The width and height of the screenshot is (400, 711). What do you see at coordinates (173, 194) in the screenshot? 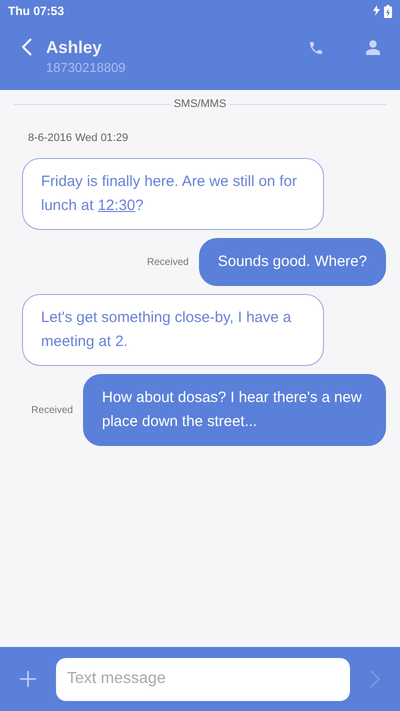
I see `received-message: Friday is finally here. Are we still on for lunch at 12:30?` at bounding box center [173, 194].